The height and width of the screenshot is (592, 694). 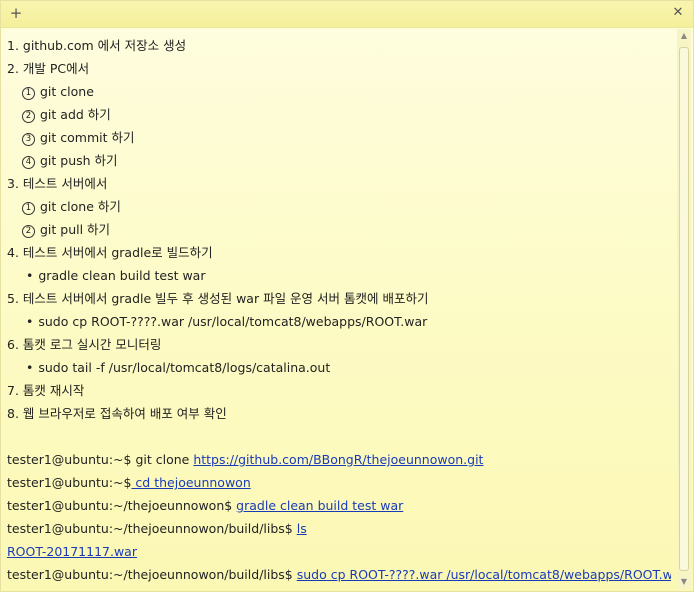 I want to click on scrollbar-thumb, so click(x=684, y=309).